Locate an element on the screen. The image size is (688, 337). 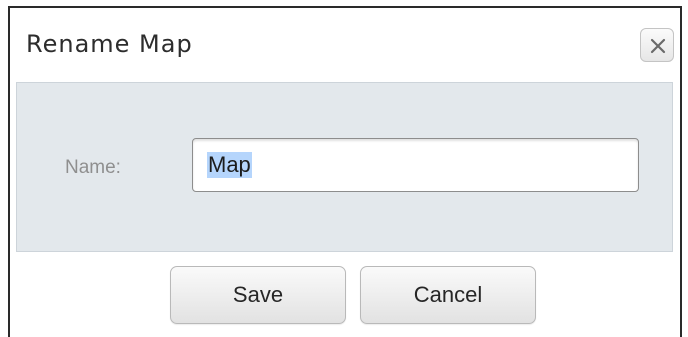
cancel-button: Cancel is located at coordinates (448, 295).